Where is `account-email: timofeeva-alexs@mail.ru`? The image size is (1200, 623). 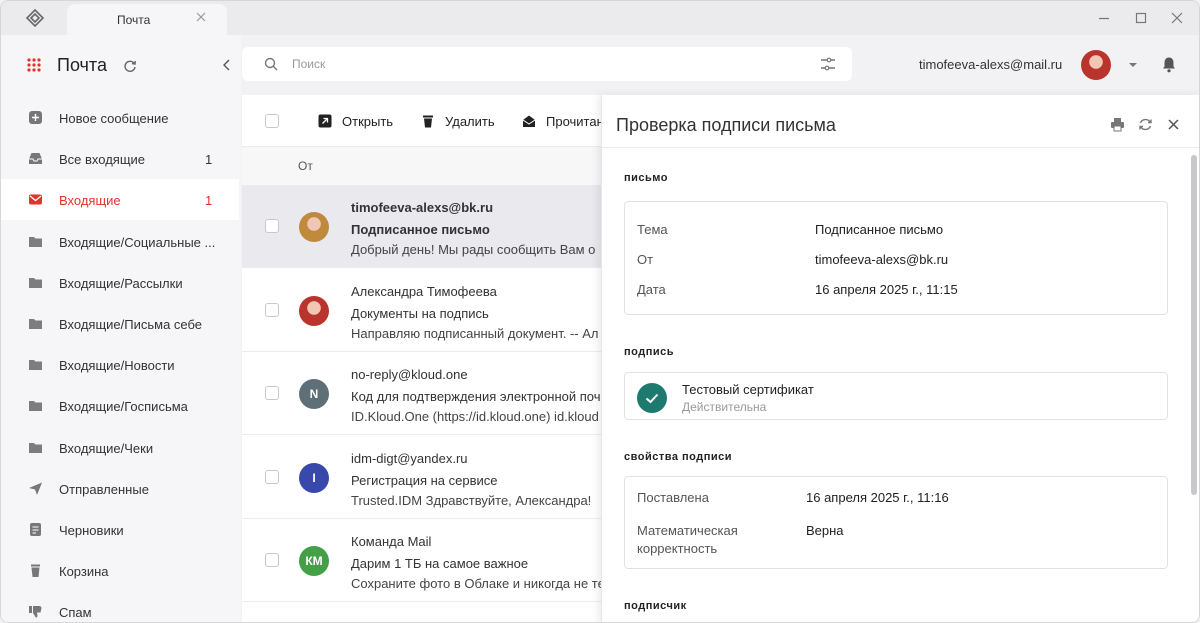
account-email: timofeeva-alexs@mail.ru is located at coordinates (990, 64).